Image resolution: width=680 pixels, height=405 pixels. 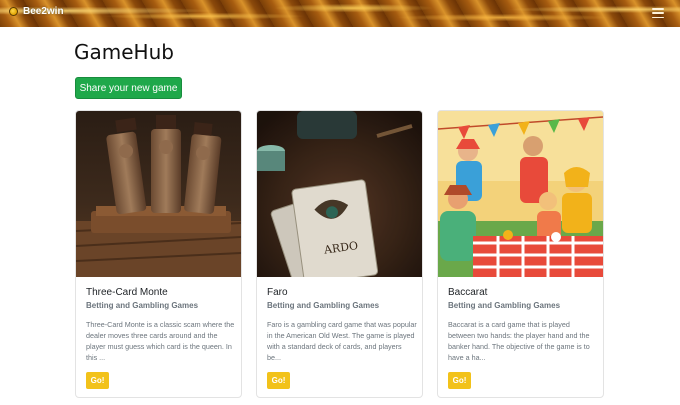 I want to click on card-title: Three-Card Monte, so click(x=127, y=292).